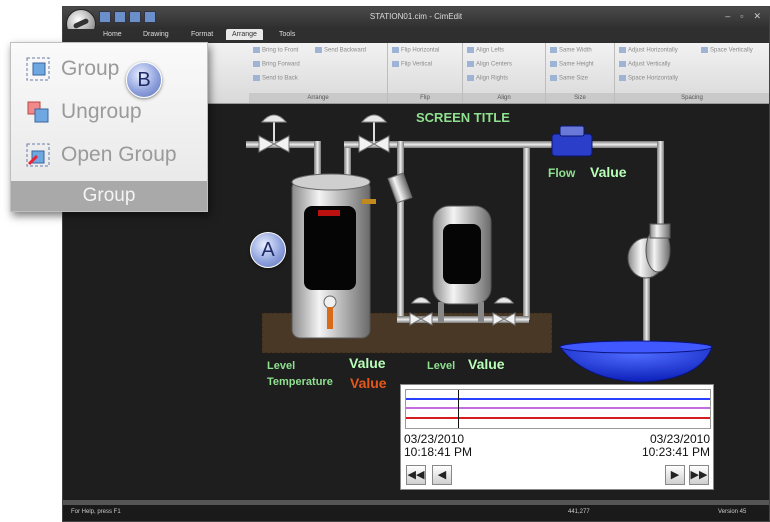  I want to click on trend-first-button: ◀◀, so click(416, 475).